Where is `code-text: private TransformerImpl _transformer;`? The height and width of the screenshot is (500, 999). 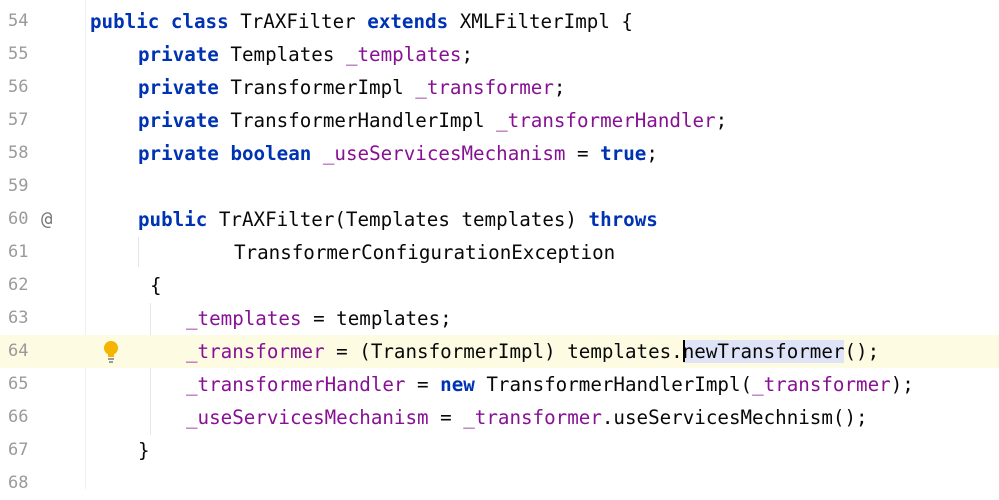
code-text: private TransformerImpl _transformer; is located at coordinates (351, 87).